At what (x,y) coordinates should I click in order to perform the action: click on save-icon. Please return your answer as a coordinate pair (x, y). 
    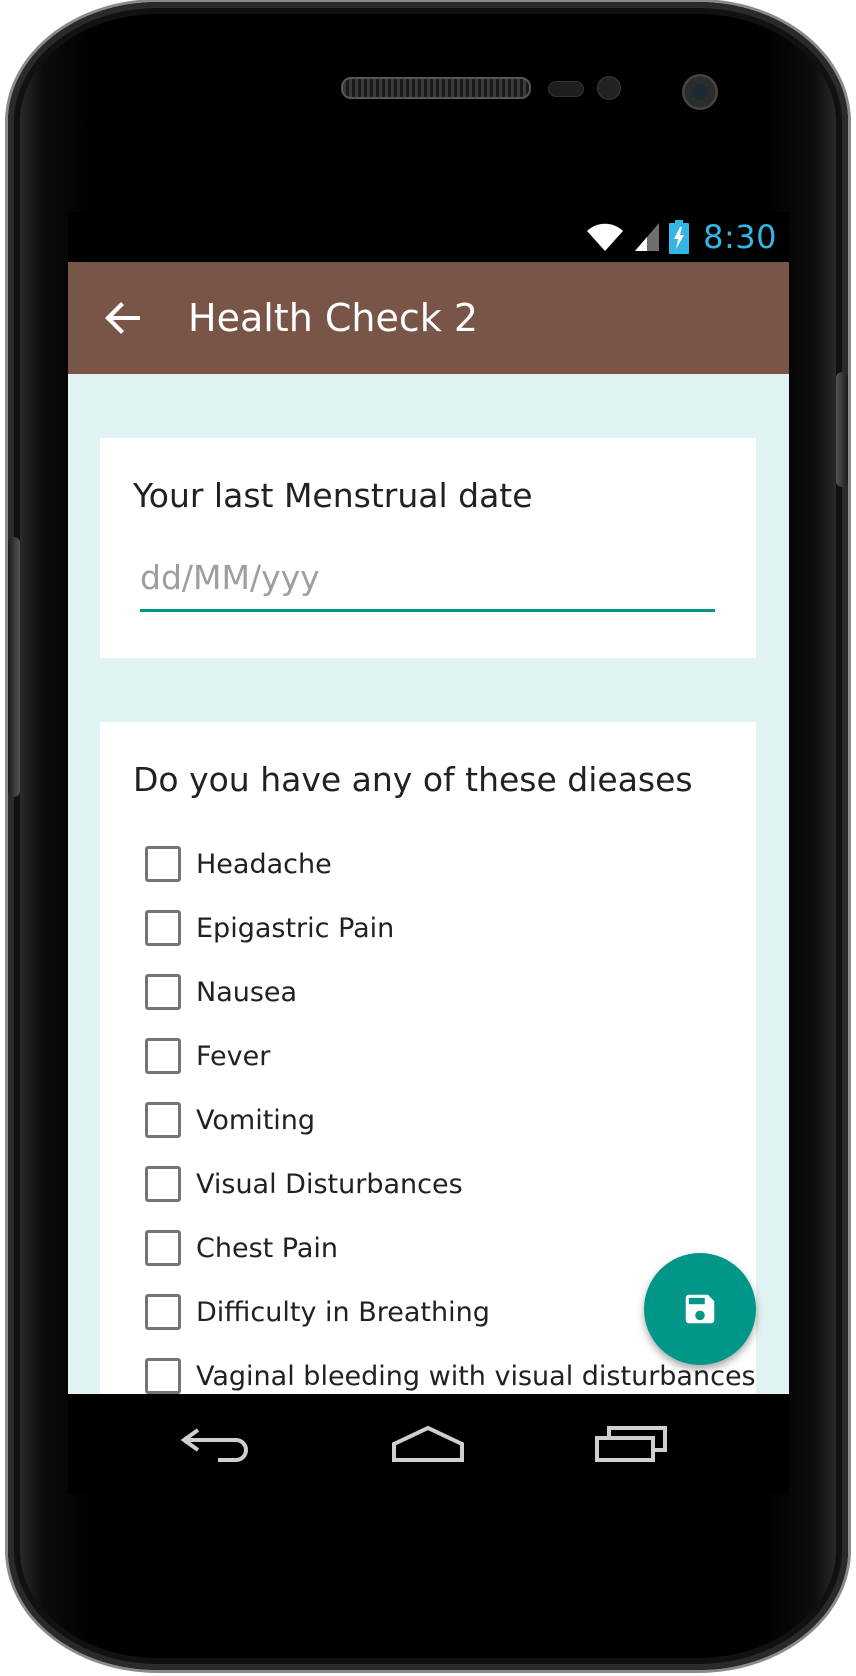
    Looking at the image, I should click on (700, 1309).